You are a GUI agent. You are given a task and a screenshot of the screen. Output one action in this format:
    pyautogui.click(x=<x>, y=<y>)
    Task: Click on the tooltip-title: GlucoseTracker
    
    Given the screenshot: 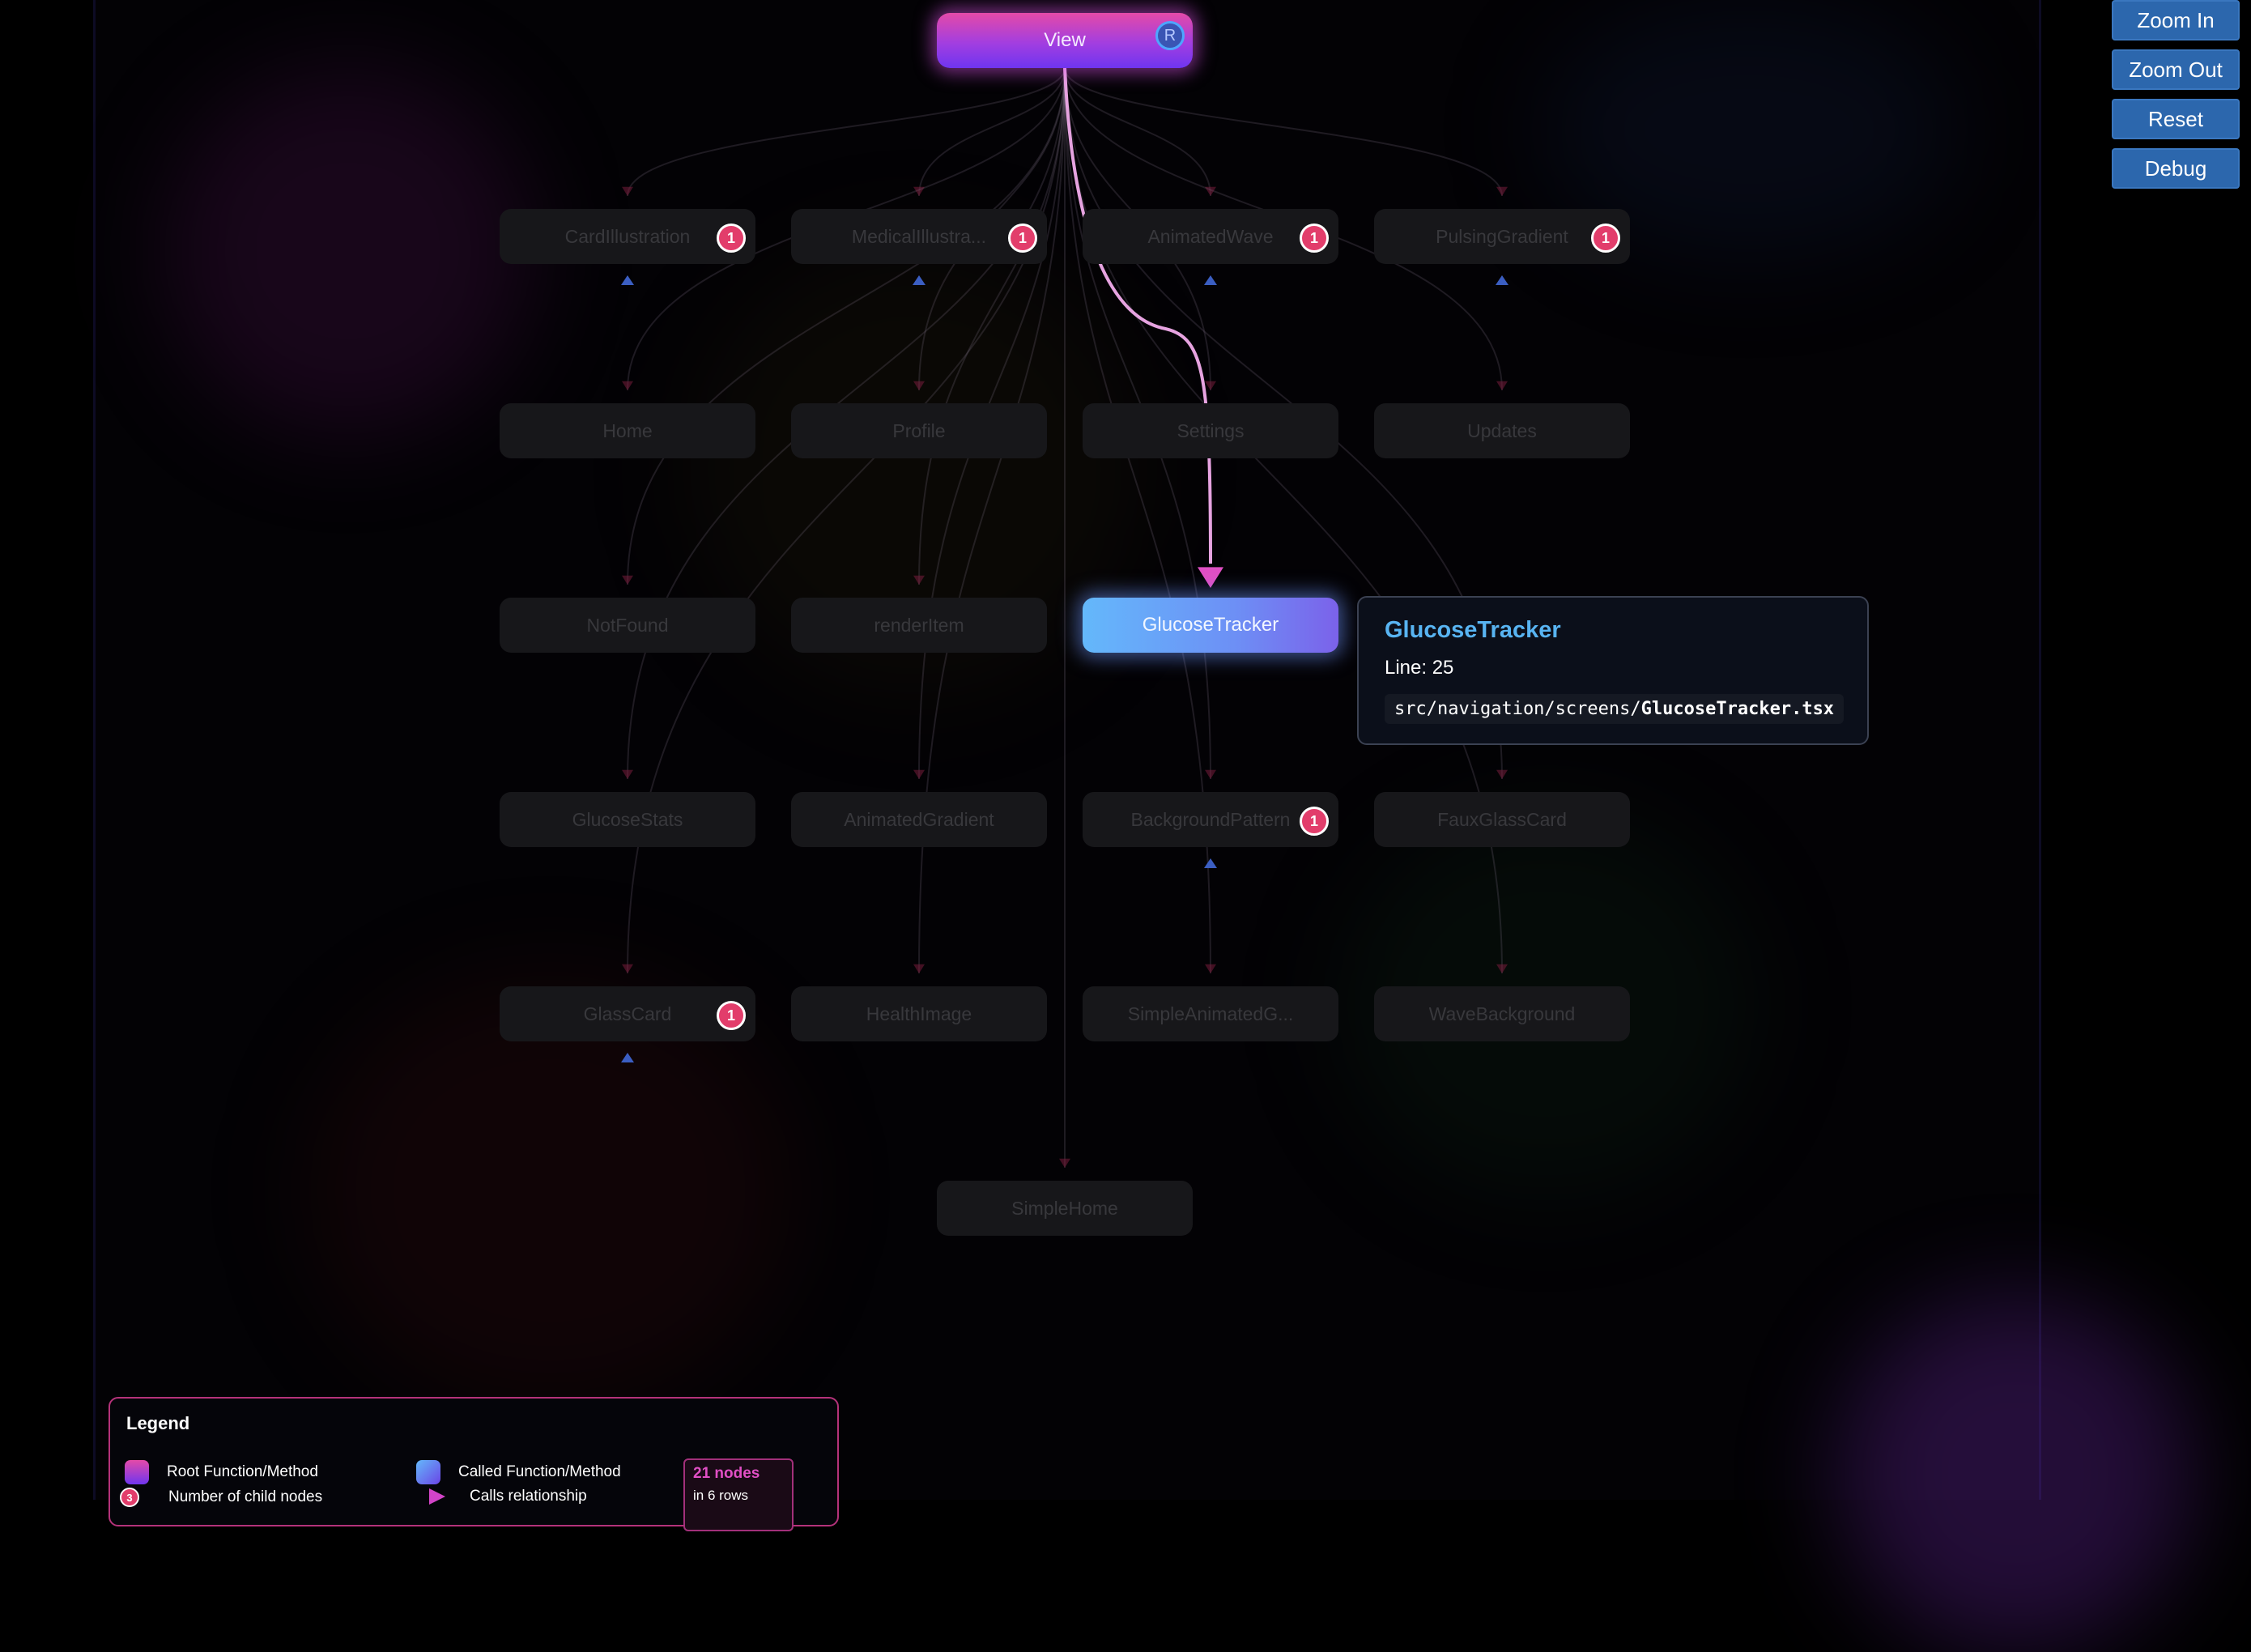 What is the action you would take?
    pyautogui.click(x=1473, y=630)
    